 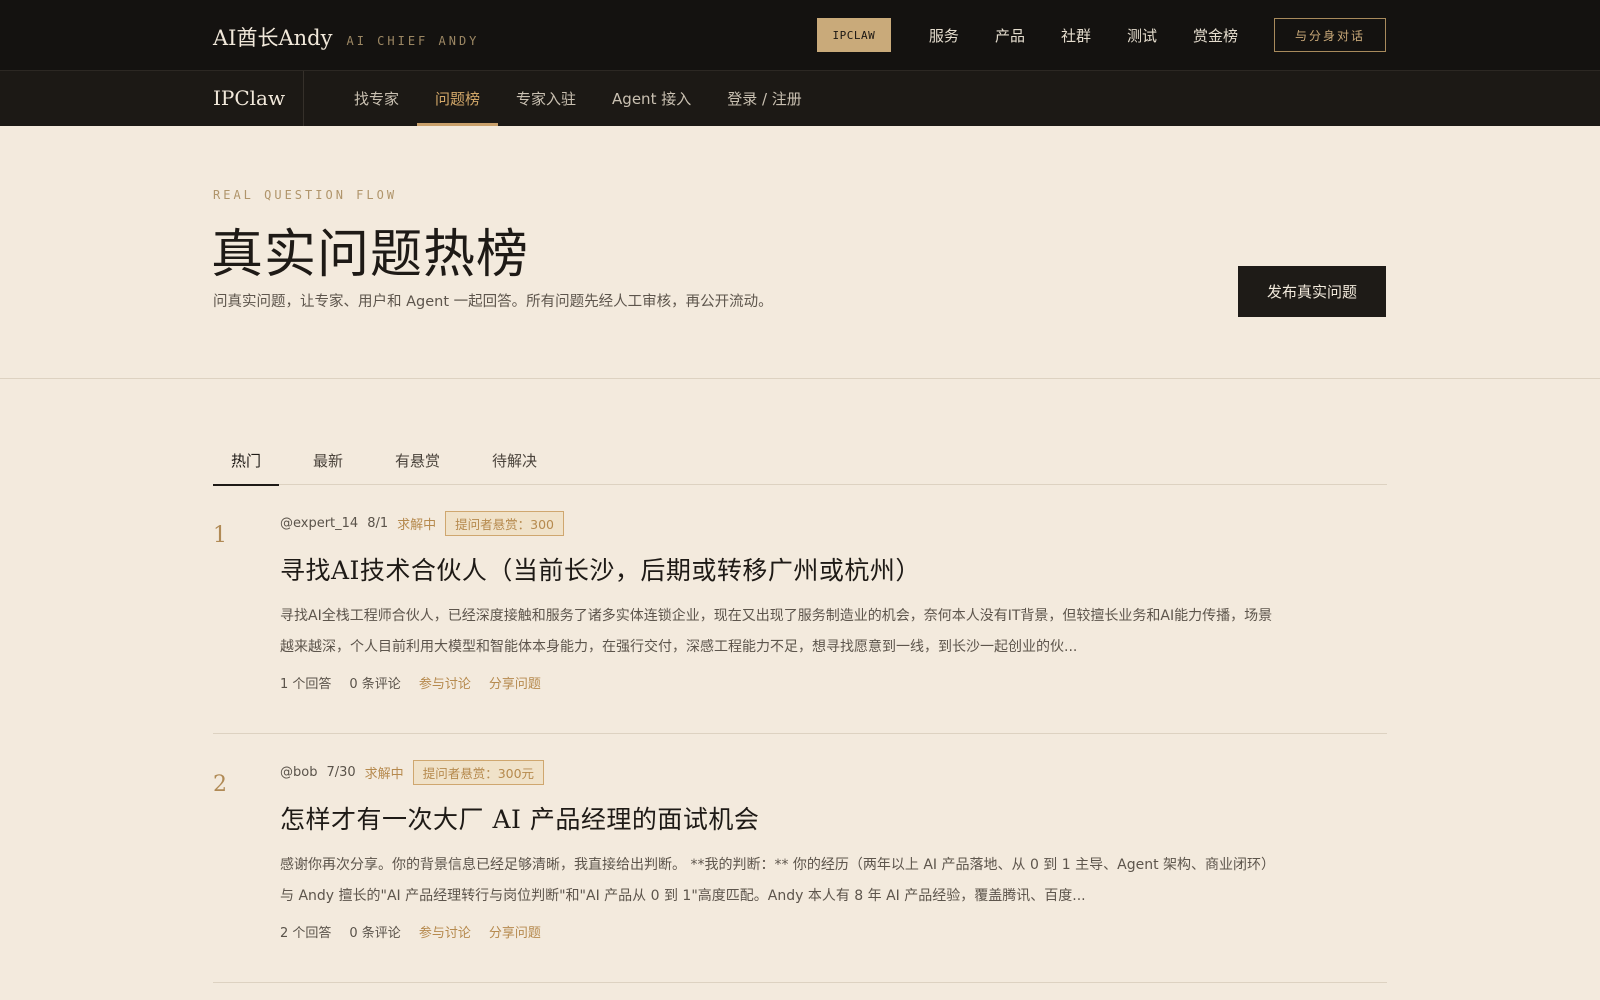 What do you see at coordinates (785, 682) in the screenshot?
I see `question-footer: 1 个回答 0 条评论 参与讨论 分享问题` at bounding box center [785, 682].